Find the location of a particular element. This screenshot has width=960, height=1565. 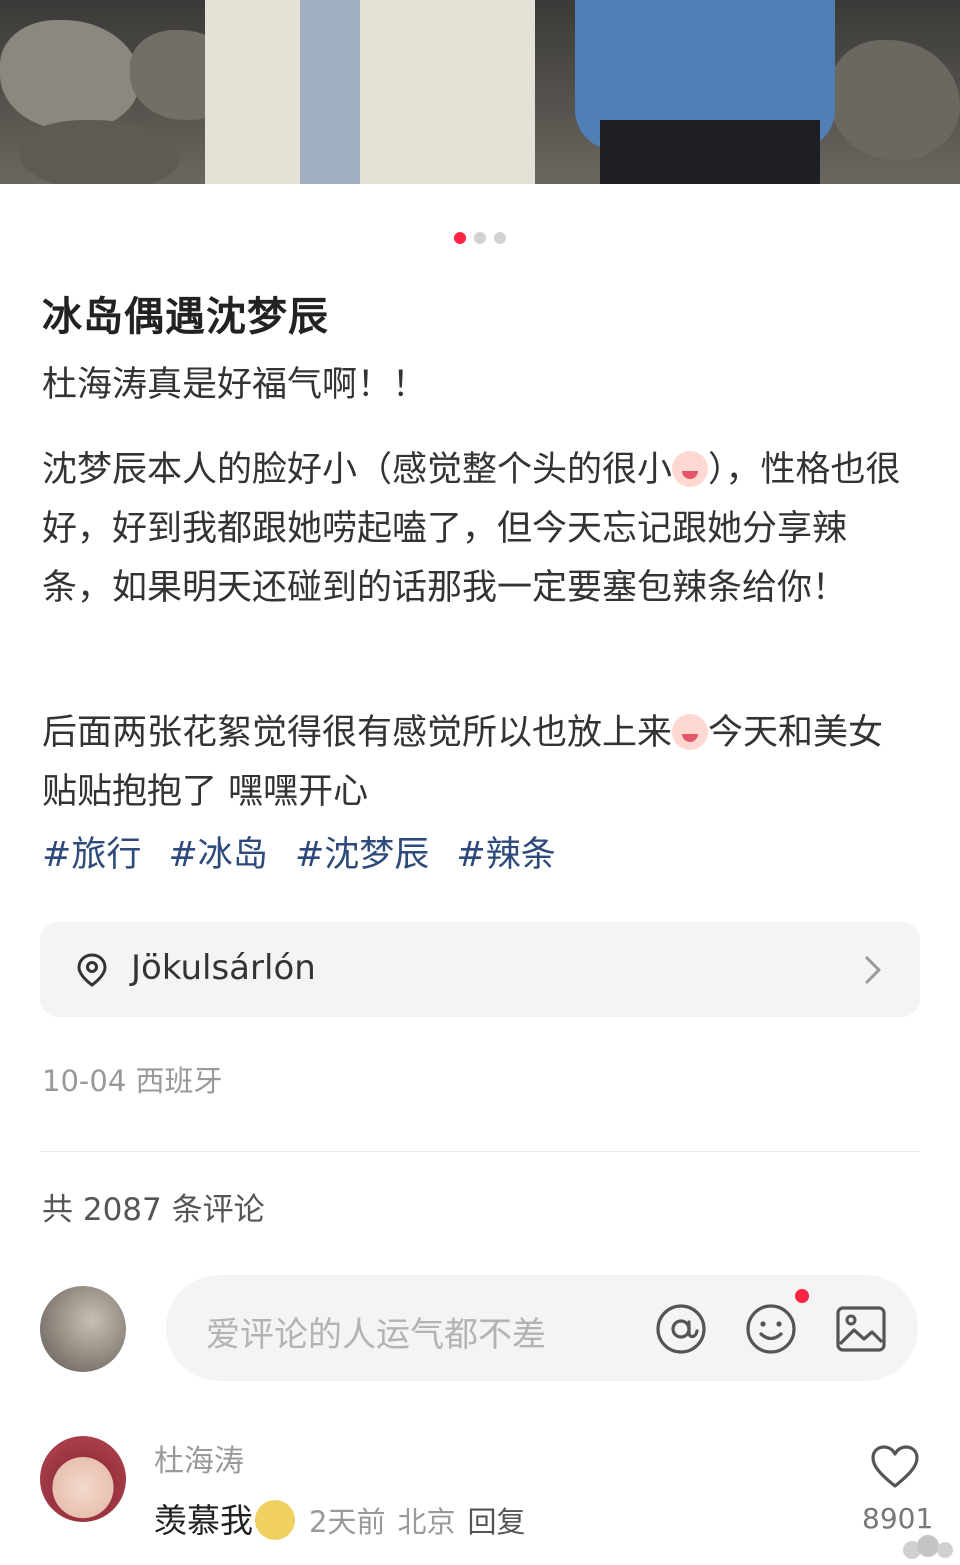

avatar is located at coordinates (83, 1329).